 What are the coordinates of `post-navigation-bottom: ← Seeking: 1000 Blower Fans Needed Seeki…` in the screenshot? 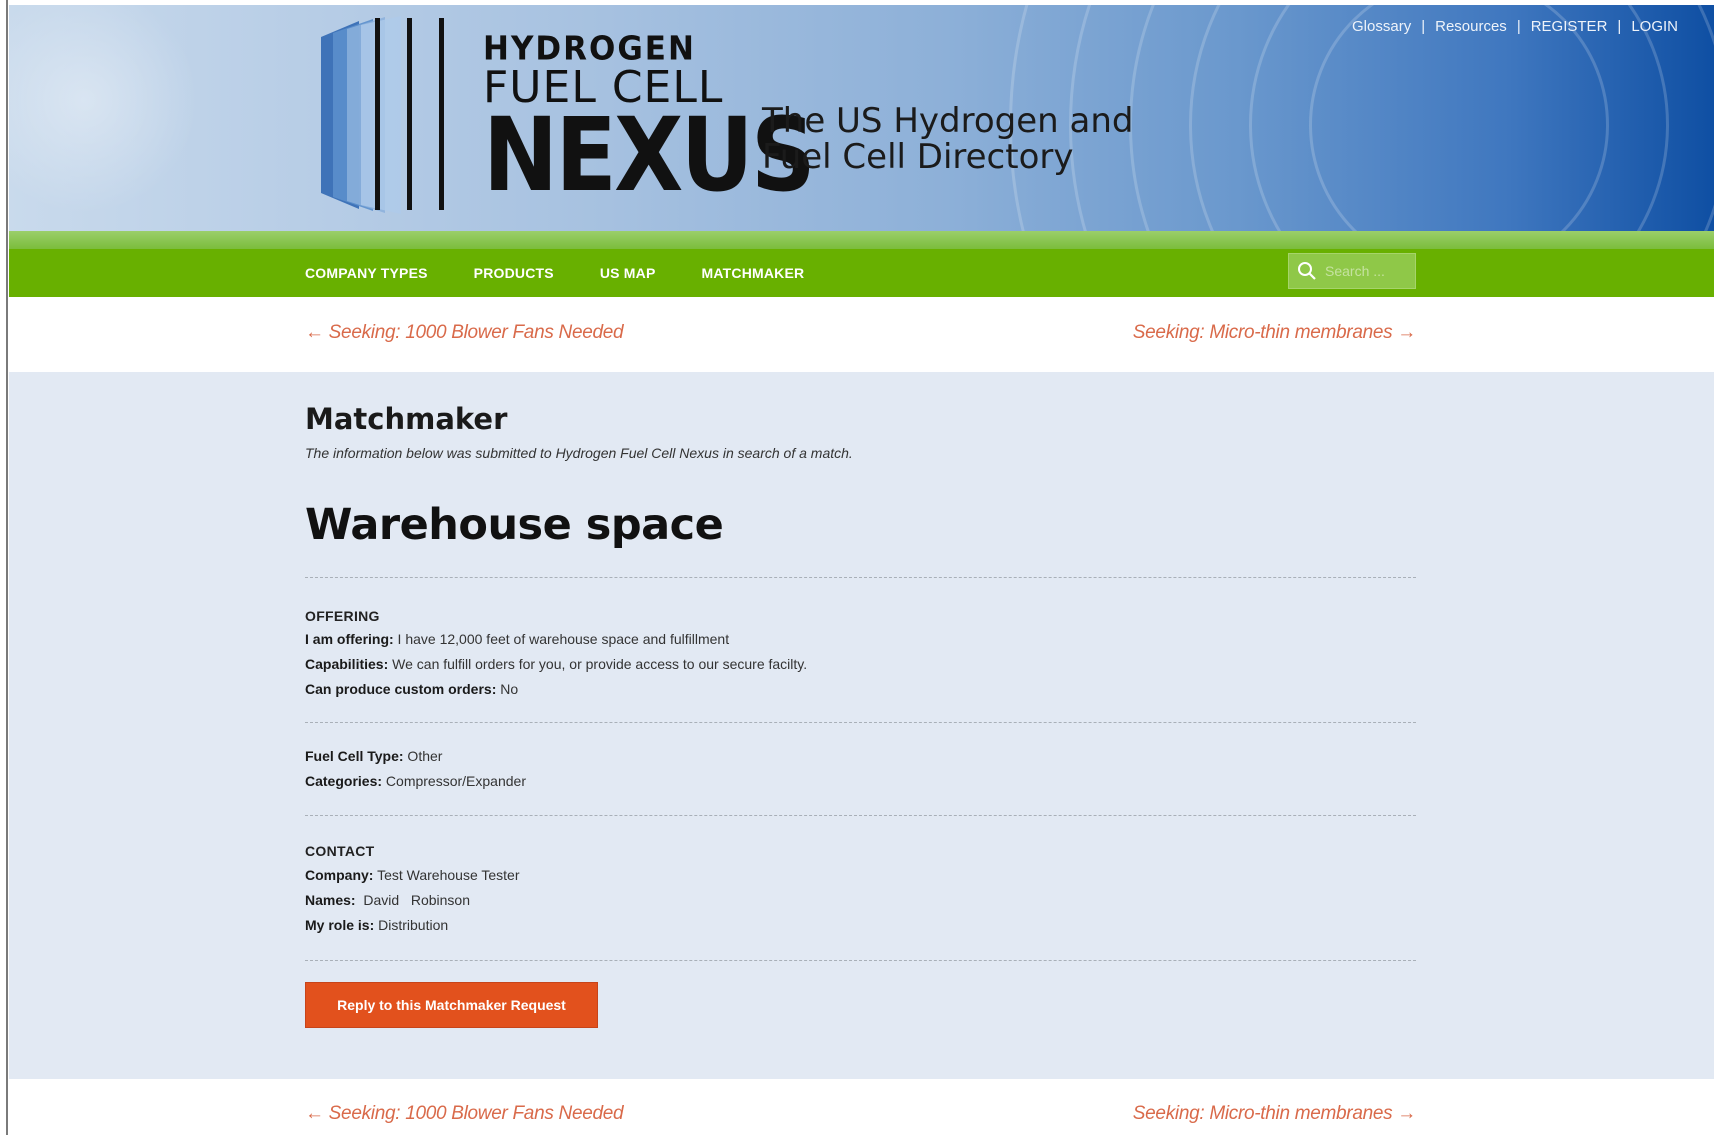 It's located at (860, 1114).